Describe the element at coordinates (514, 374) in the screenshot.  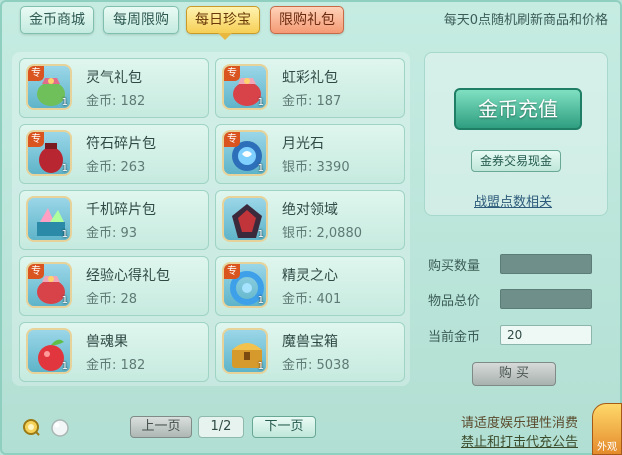
I see `buy-button: 购 买` at that location.